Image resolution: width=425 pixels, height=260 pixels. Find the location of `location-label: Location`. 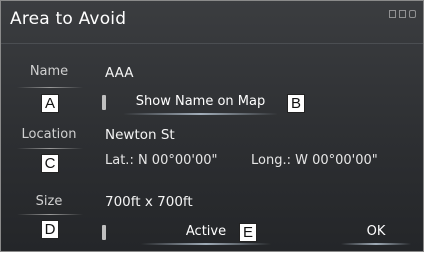

location-label: Location is located at coordinates (49, 134).